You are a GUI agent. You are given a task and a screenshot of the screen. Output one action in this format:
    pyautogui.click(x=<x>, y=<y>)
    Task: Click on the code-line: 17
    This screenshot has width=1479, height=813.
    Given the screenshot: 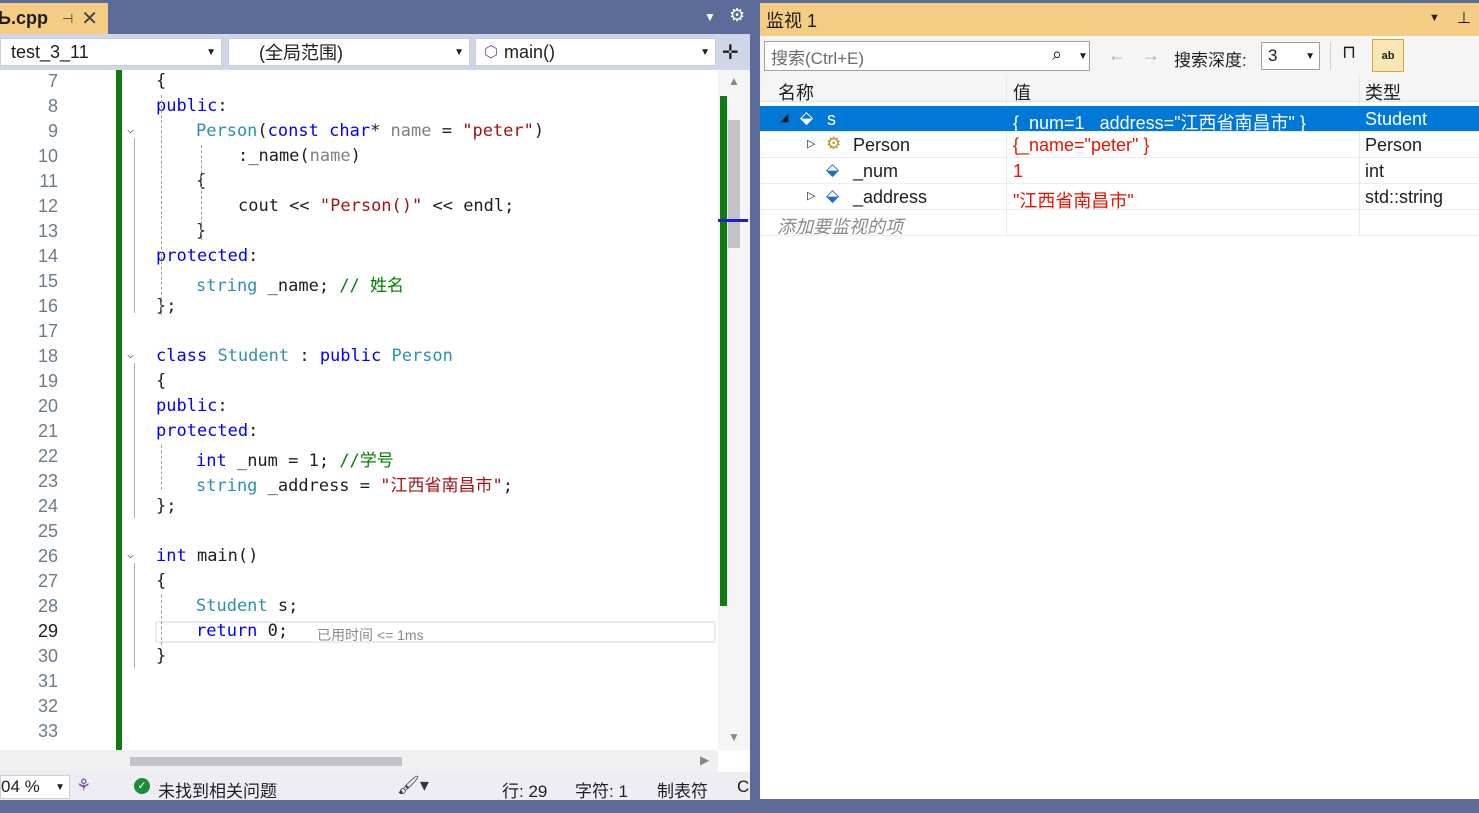 What is the action you would take?
    pyautogui.click(x=359, y=332)
    